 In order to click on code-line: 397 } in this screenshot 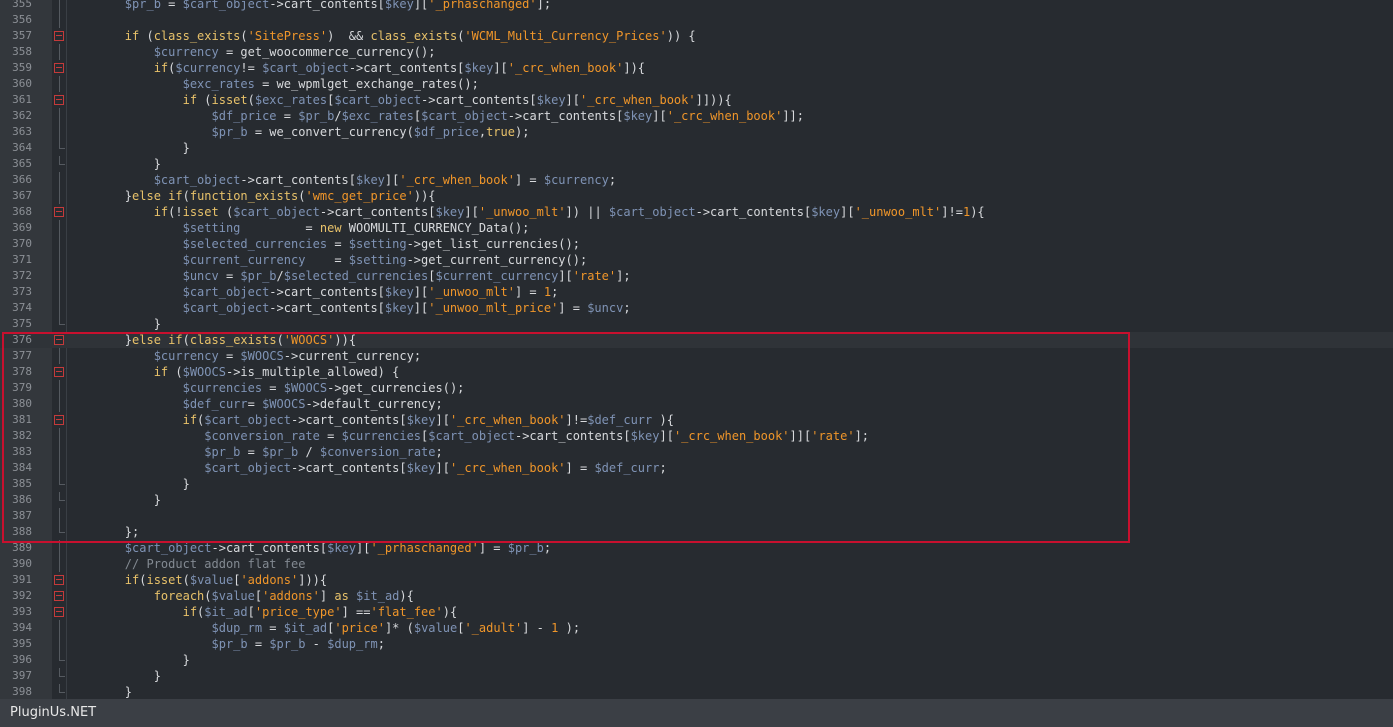, I will do `click(696, 676)`.